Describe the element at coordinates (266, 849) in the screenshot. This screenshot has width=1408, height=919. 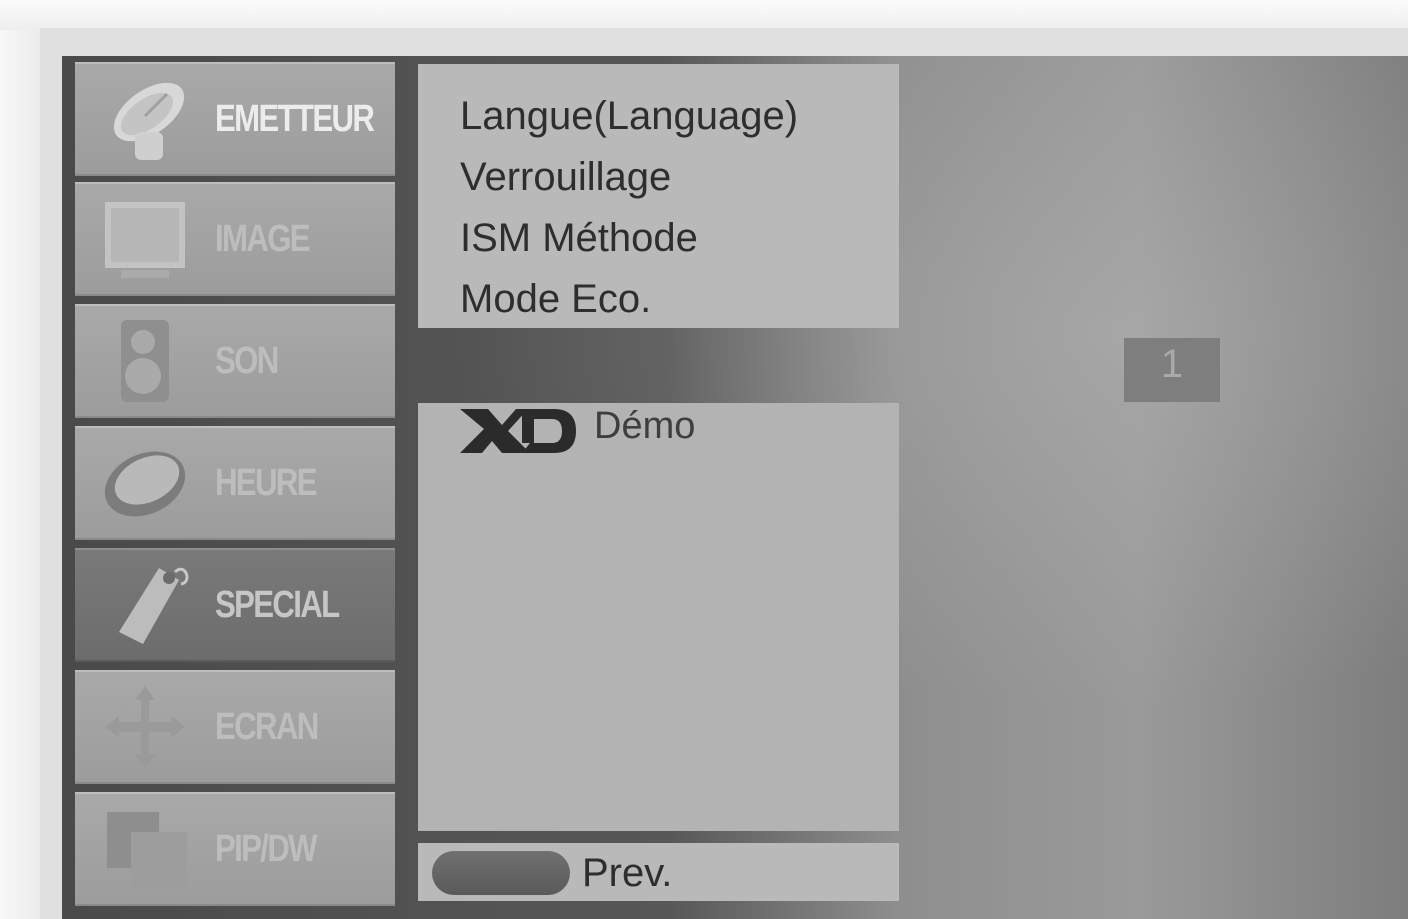
I see `menu-label-pip-dw: PIP/DW` at that location.